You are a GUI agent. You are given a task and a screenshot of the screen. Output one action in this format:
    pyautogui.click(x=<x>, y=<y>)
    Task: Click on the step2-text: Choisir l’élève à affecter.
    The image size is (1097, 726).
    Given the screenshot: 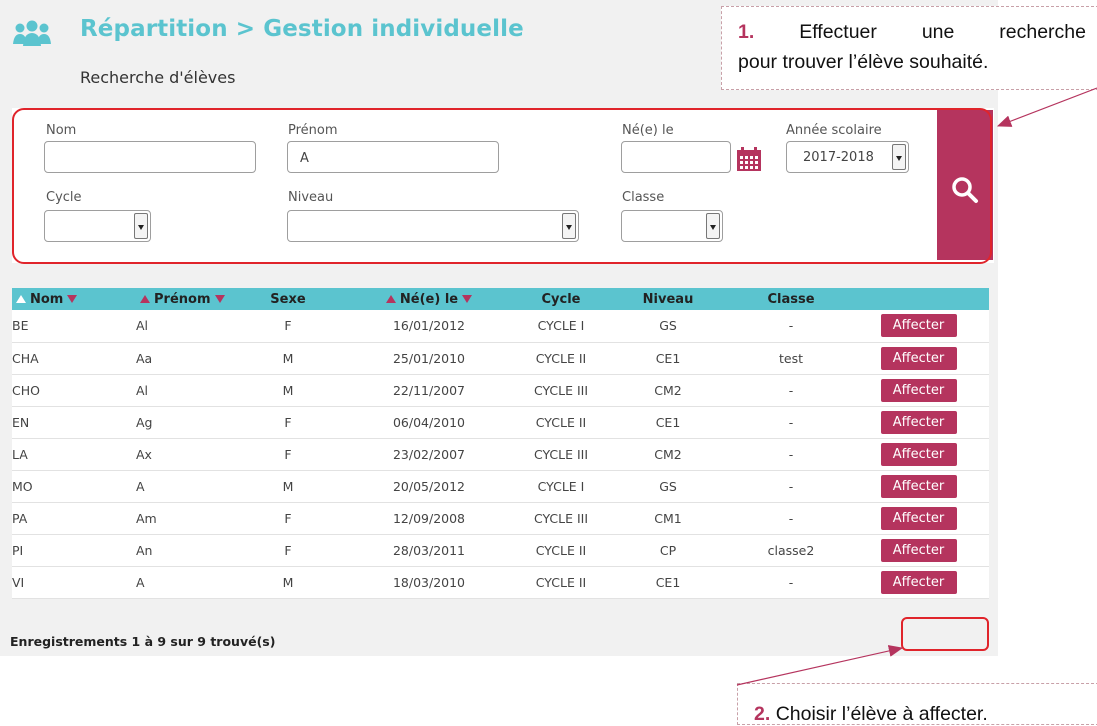 What is the action you would take?
    pyautogui.click(x=881, y=714)
    